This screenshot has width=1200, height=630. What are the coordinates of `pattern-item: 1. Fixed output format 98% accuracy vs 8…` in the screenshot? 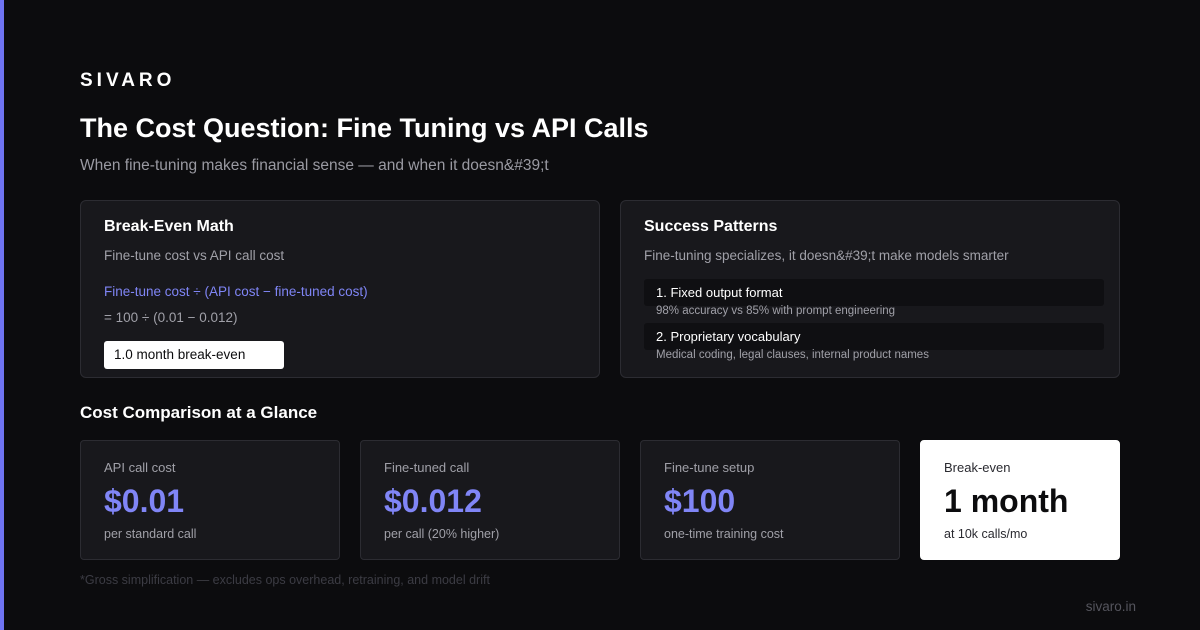 It's located at (874, 298).